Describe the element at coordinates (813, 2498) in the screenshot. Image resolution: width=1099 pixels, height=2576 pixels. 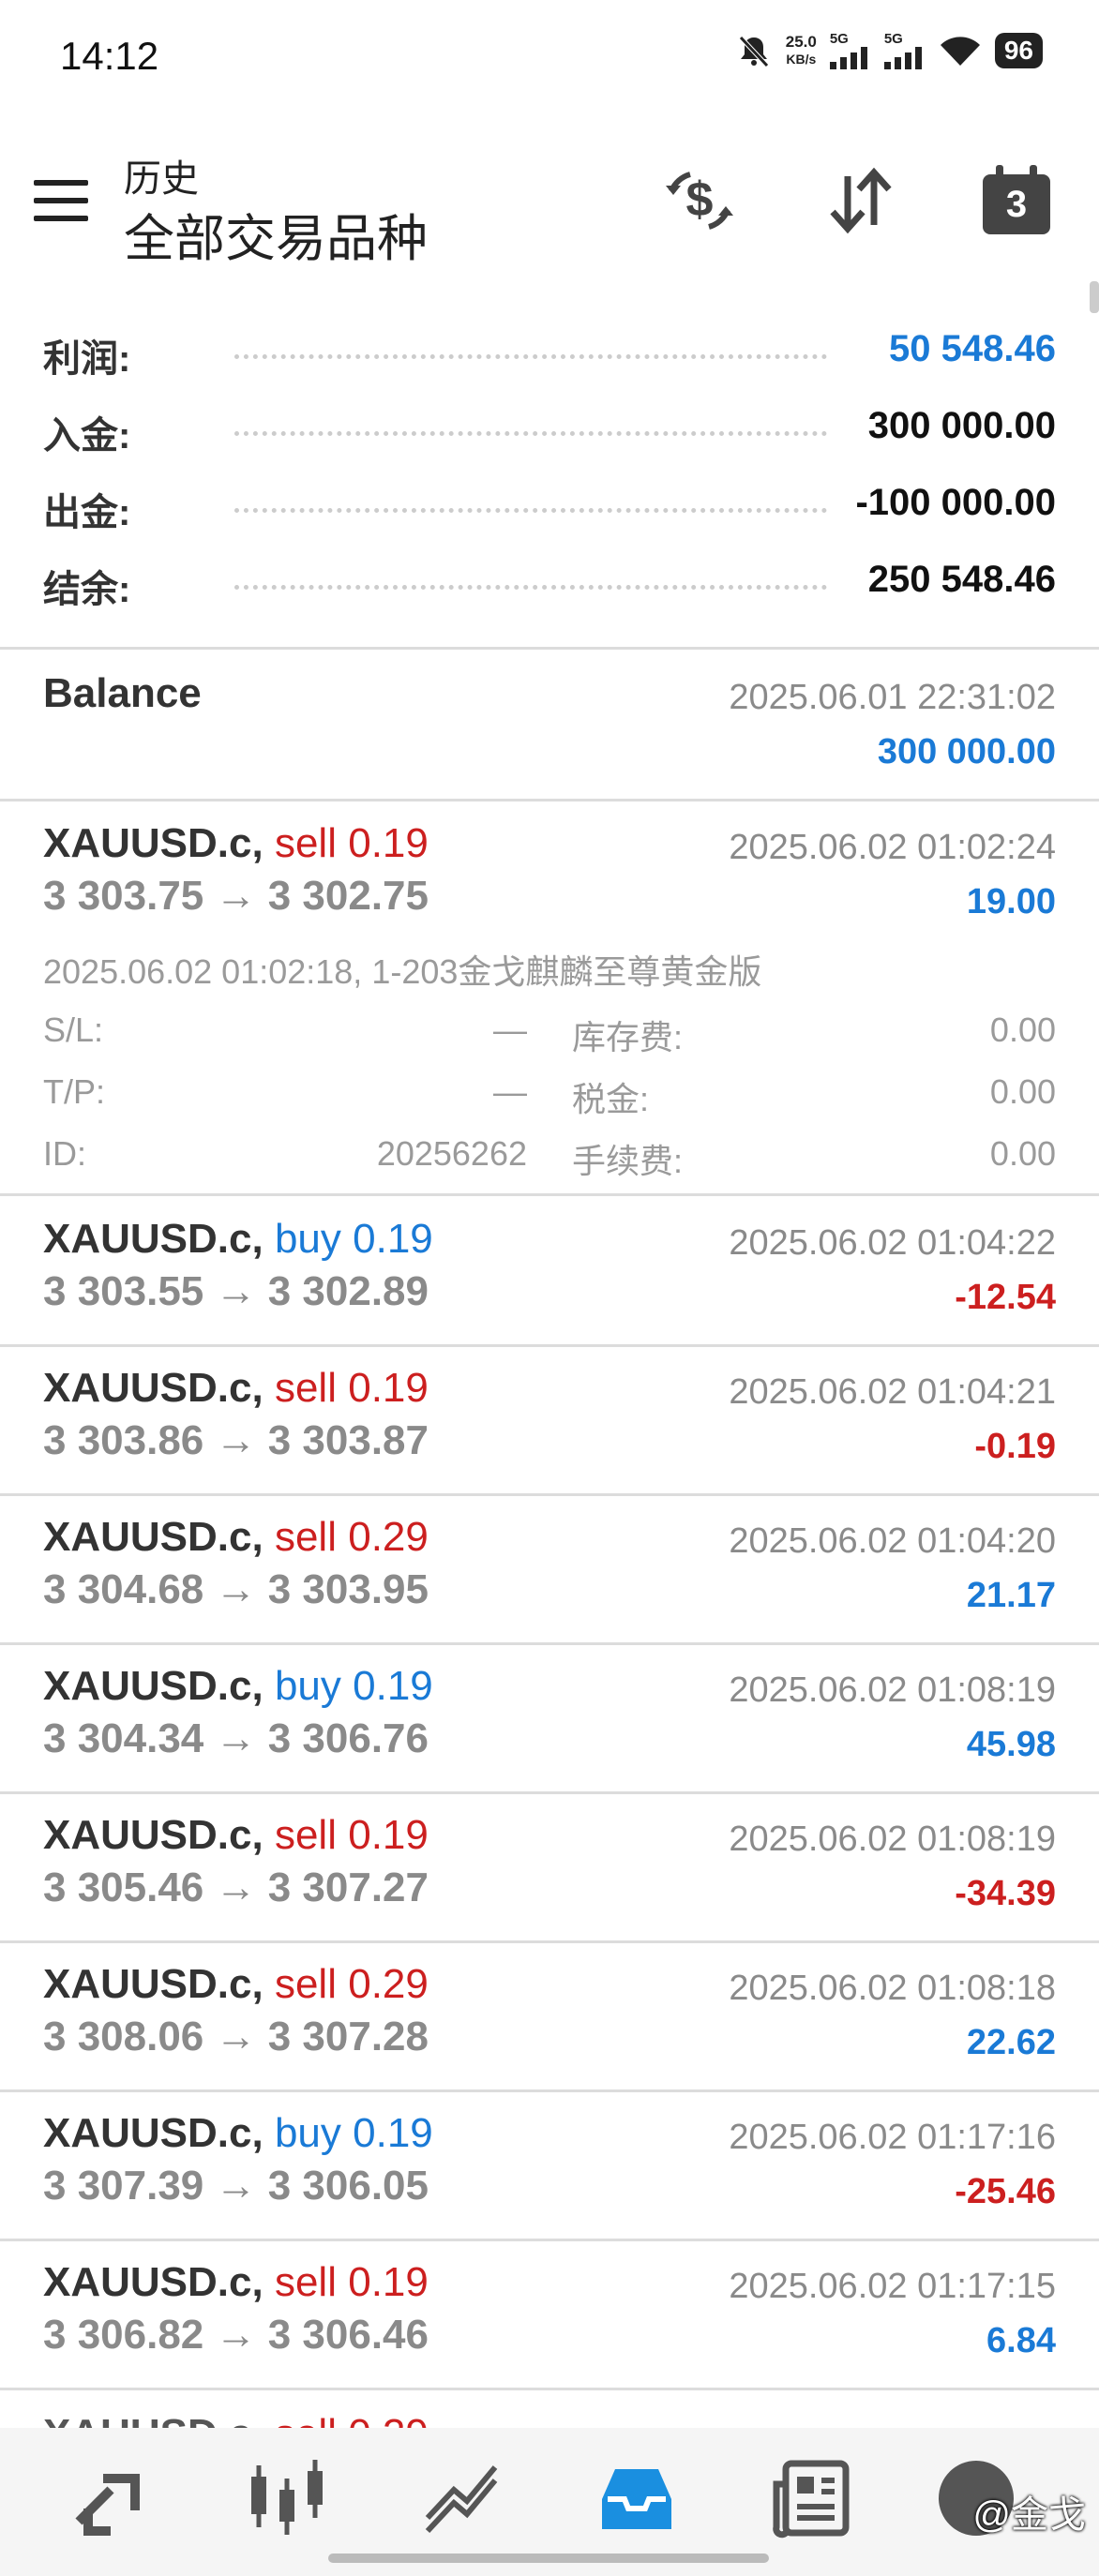
I see `news-icon` at that location.